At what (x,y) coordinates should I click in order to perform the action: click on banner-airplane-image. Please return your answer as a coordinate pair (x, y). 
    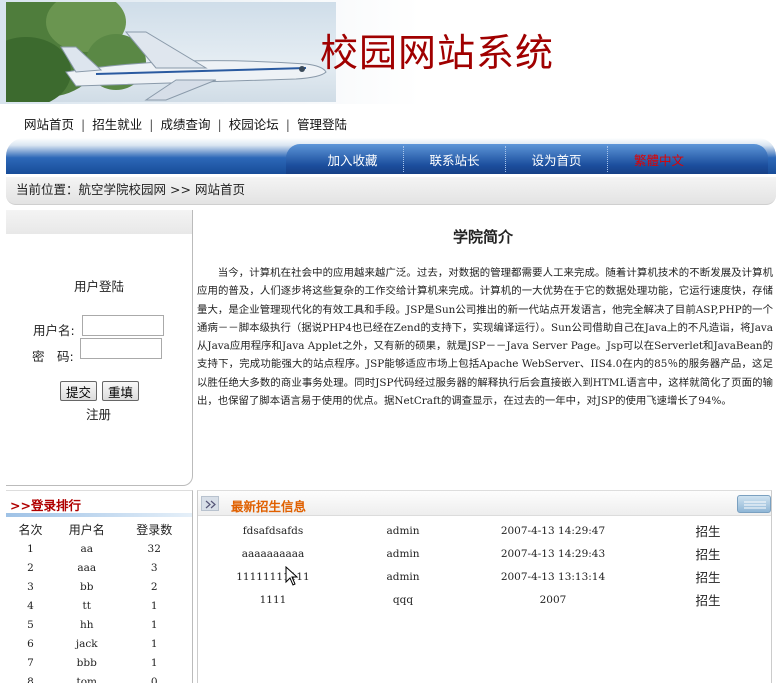
    Looking at the image, I should click on (171, 52).